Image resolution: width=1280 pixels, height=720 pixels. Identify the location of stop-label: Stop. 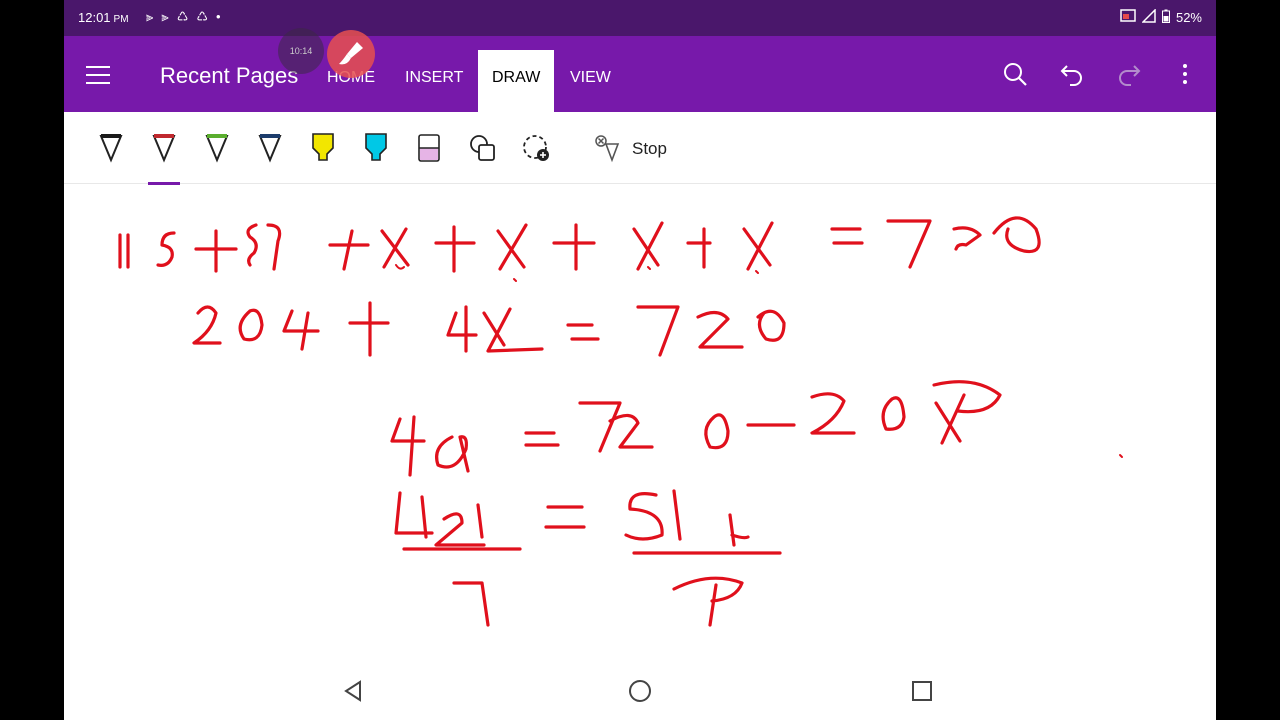
(649, 148).